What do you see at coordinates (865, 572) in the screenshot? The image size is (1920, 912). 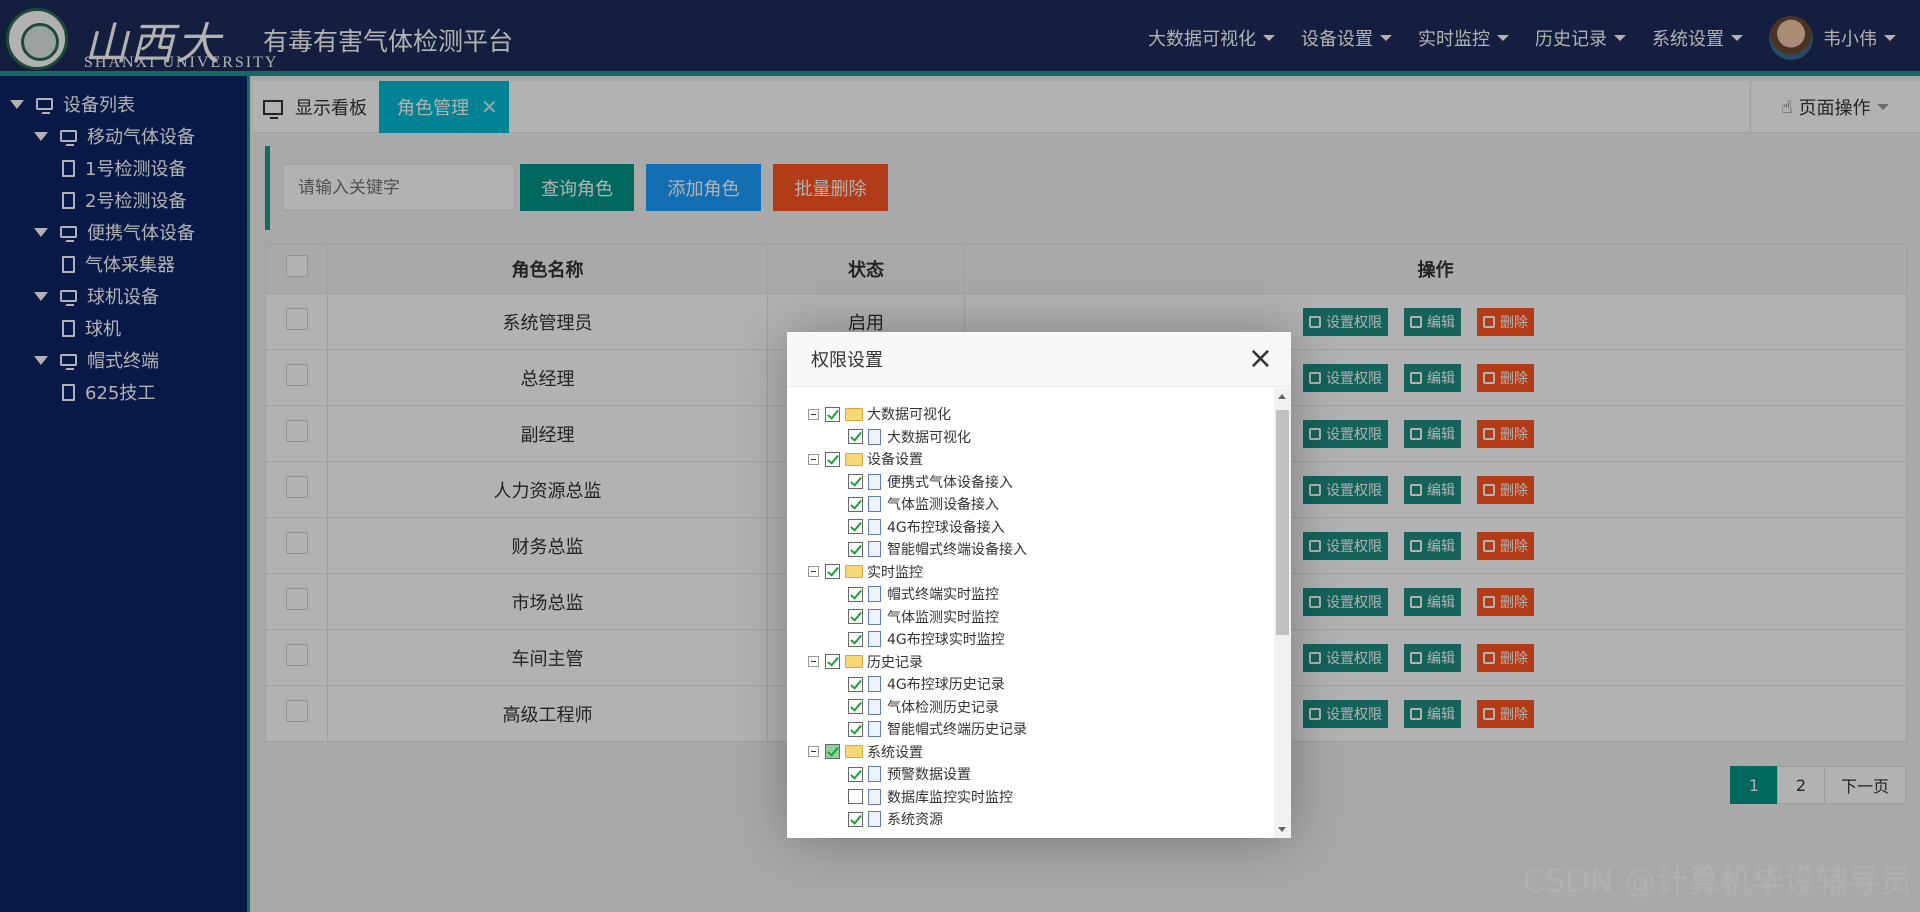 I see `permission-group: 实时监控` at bounding box center [865, 572].